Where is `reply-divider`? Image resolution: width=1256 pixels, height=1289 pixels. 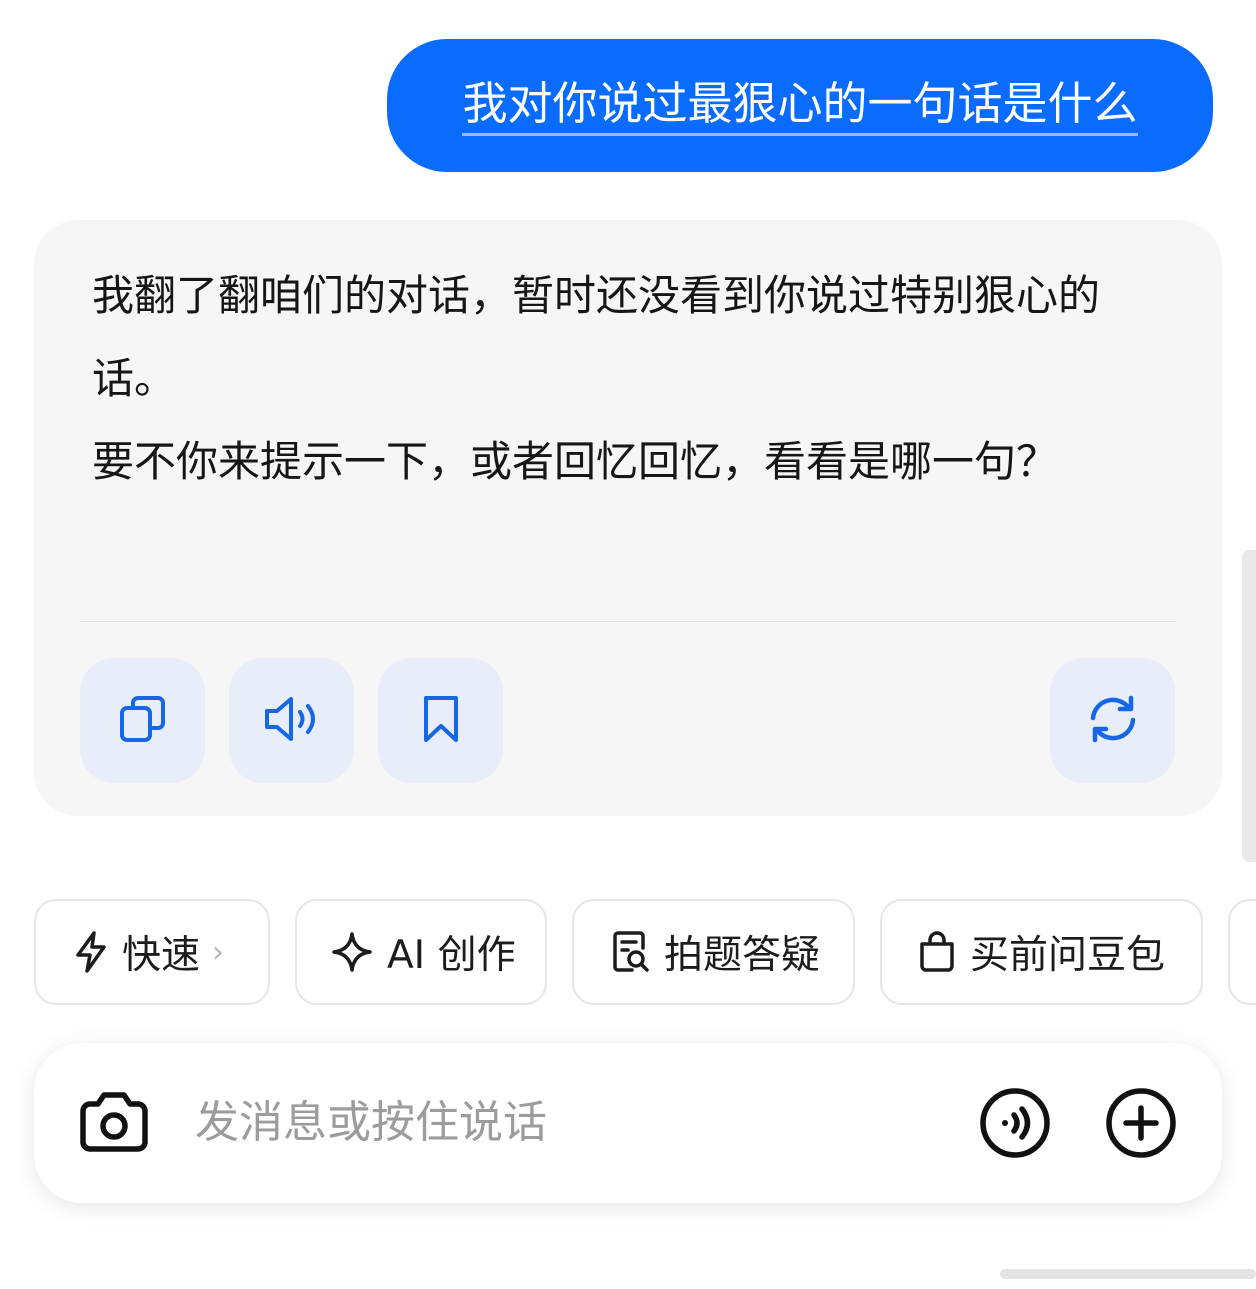
reply-divider is located at coordinates (628, 621).